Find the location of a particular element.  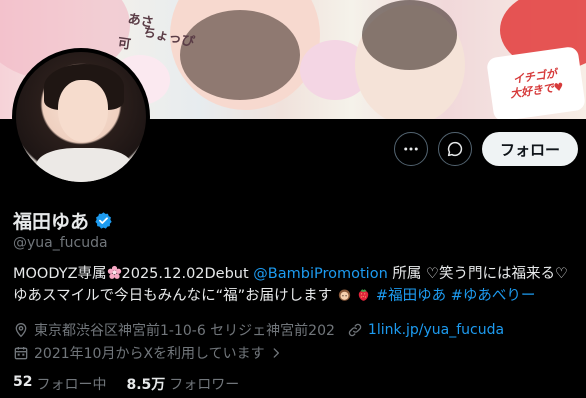

follow-stats: 52 フォロー中 8.5万 フォロワー is located at coordinates (136, 384).